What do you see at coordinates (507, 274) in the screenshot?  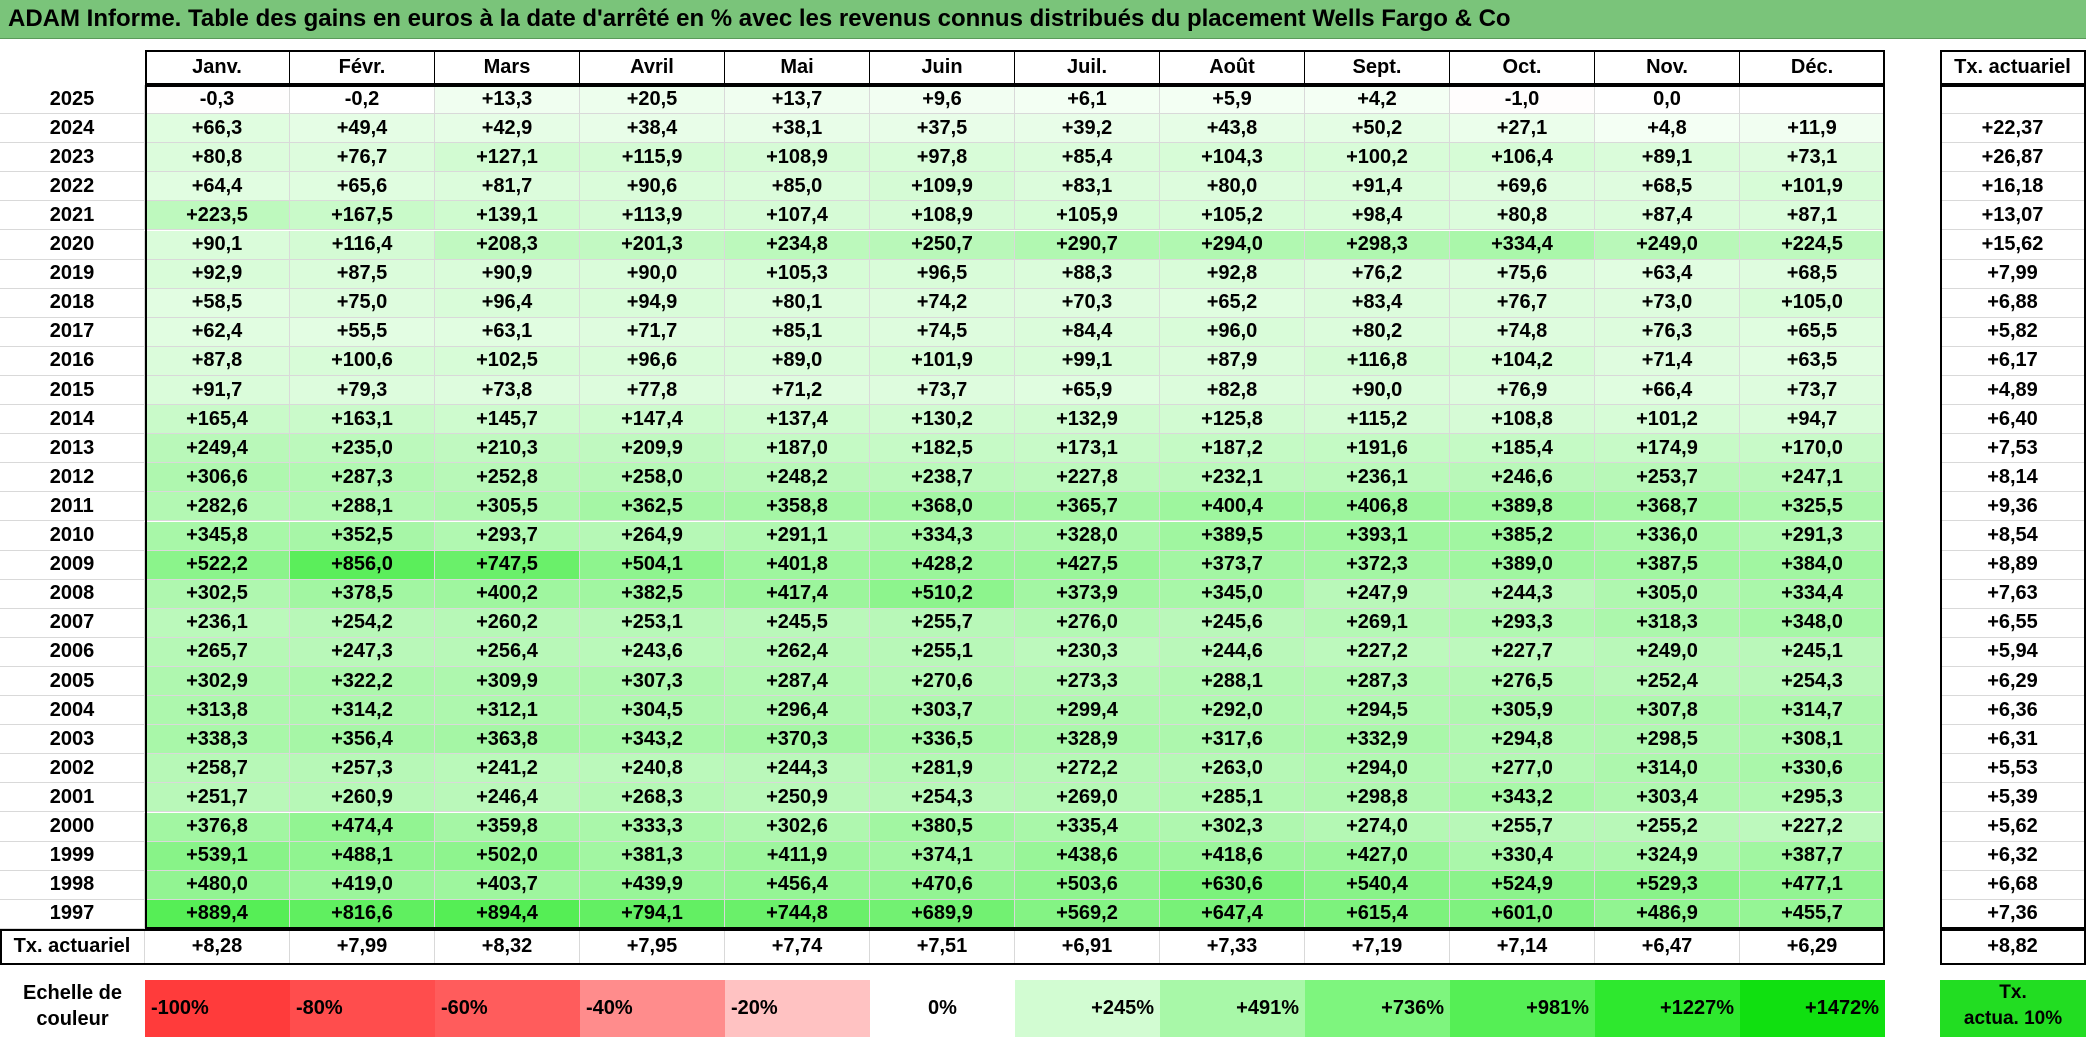 I see `gain-cell: +90,9` at bounding box center [507, 274].